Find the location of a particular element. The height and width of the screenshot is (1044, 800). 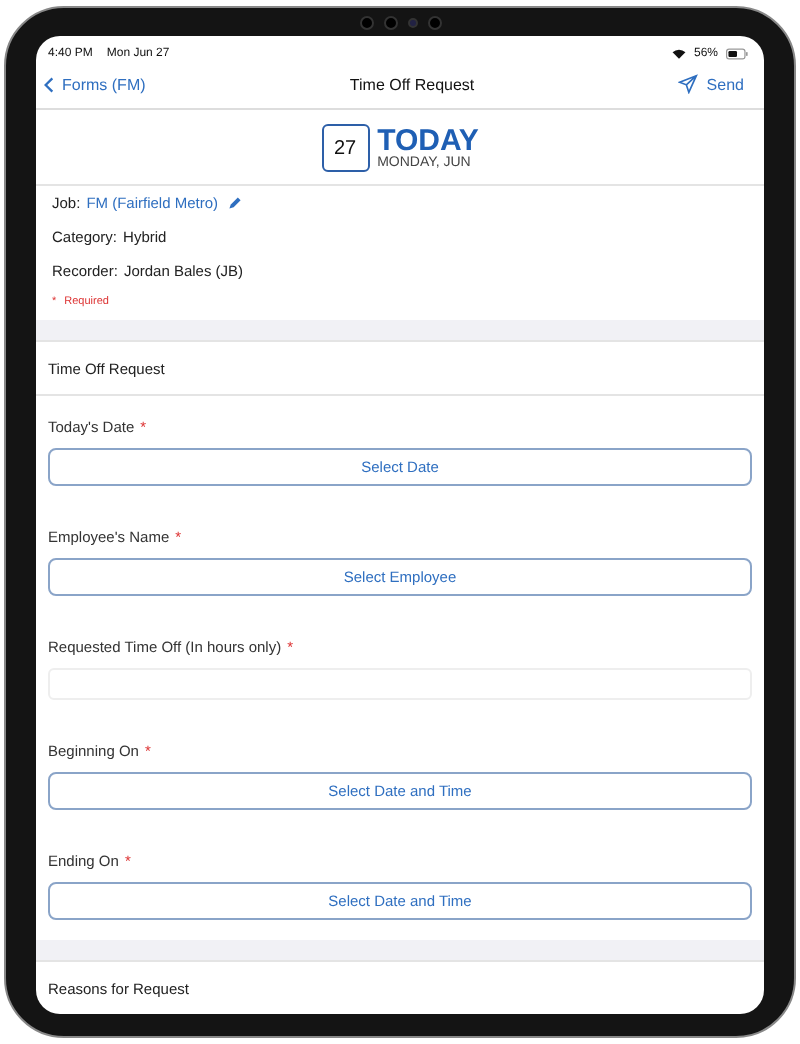

camera-icon is located at coordinates (434, 23).